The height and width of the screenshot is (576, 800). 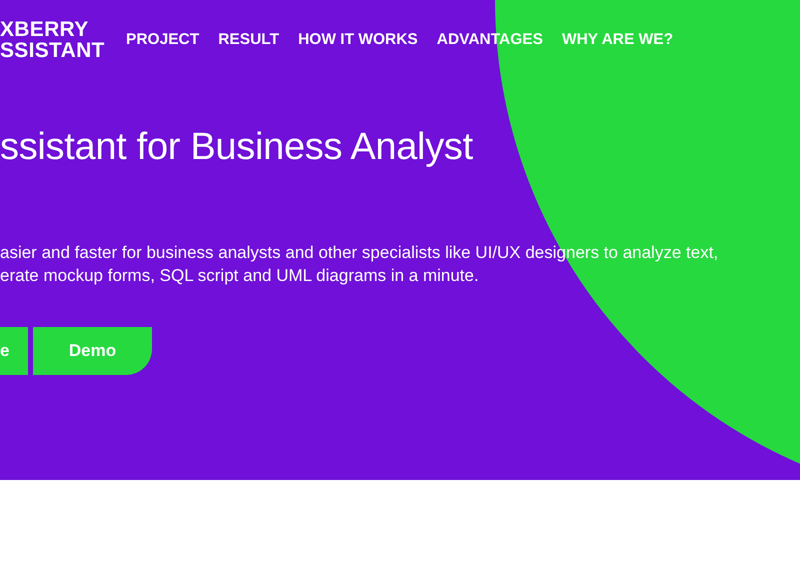 What do you see at coordinates (163, 40) in the screenshot?
I see `nav-link: PROJECT` at bounding box center [163, 40].